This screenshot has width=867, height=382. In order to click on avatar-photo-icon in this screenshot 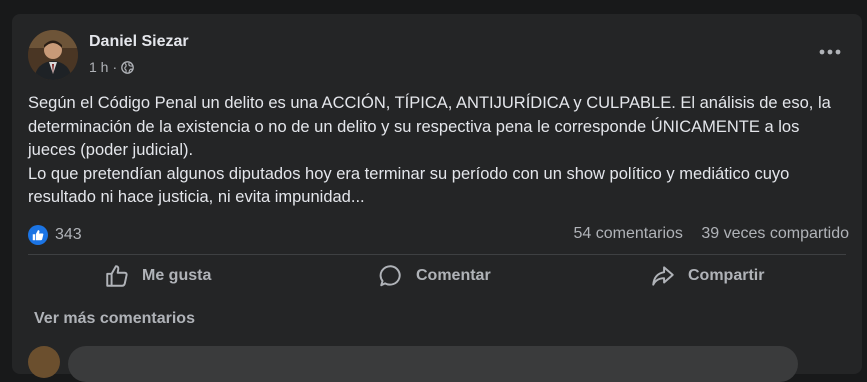, I will do `click(53, 55)`.